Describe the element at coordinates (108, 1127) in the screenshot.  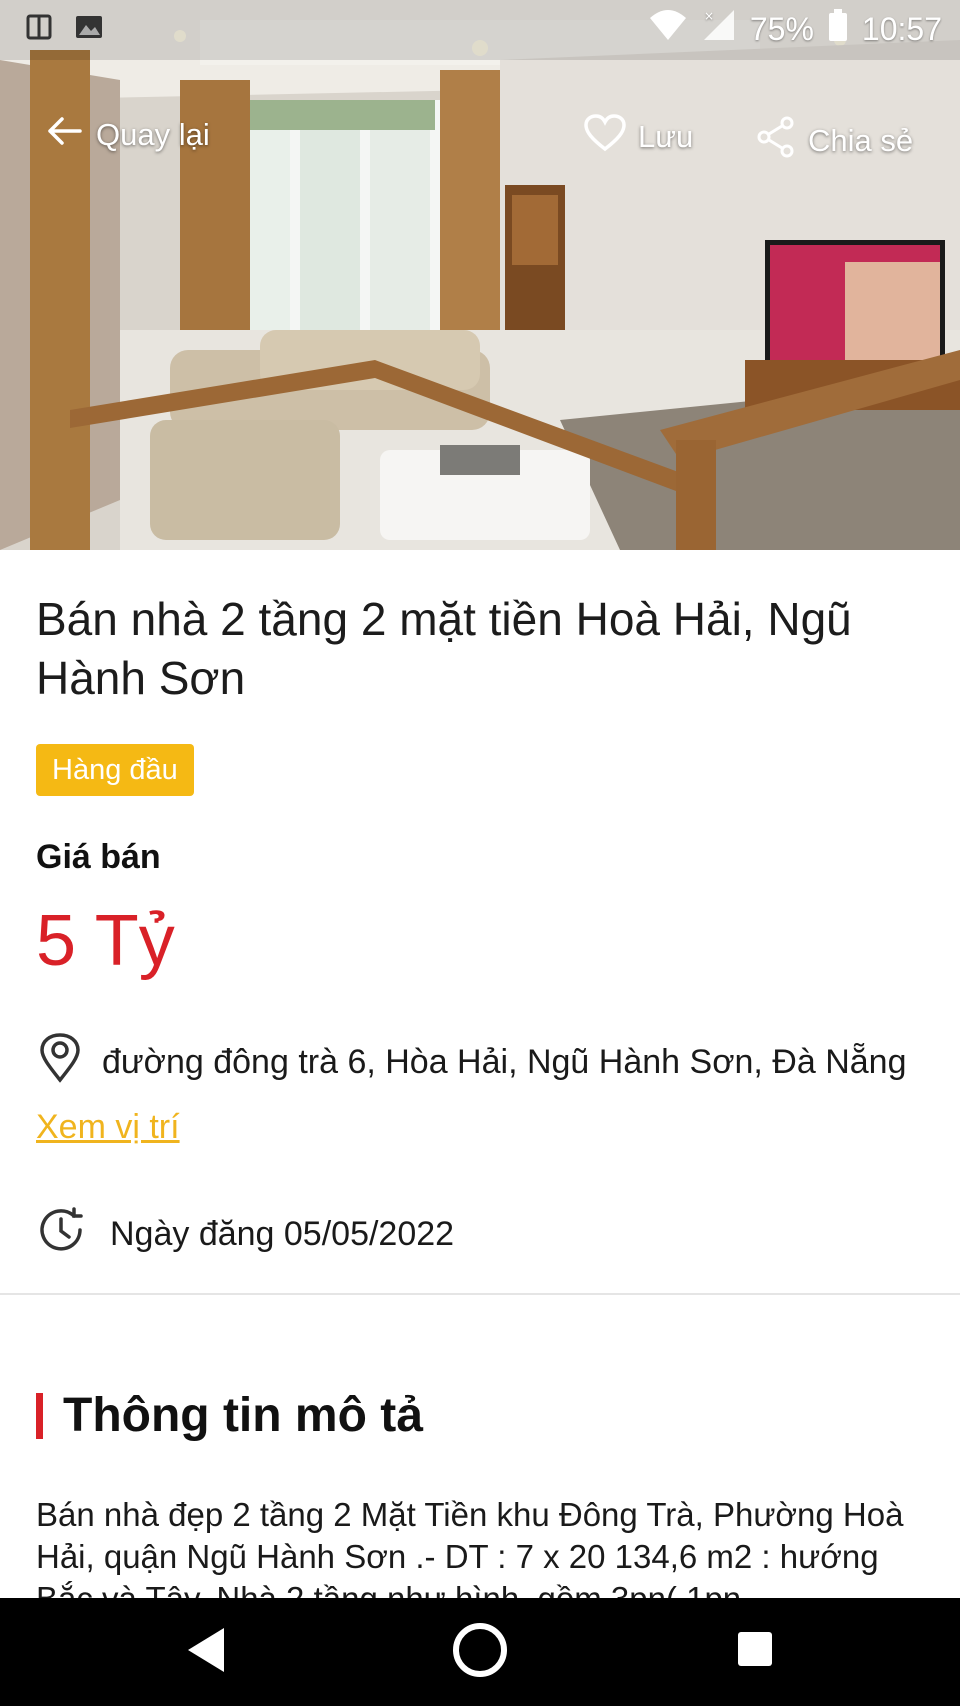
I see `view-location-link: Xem vị trí` at that location.